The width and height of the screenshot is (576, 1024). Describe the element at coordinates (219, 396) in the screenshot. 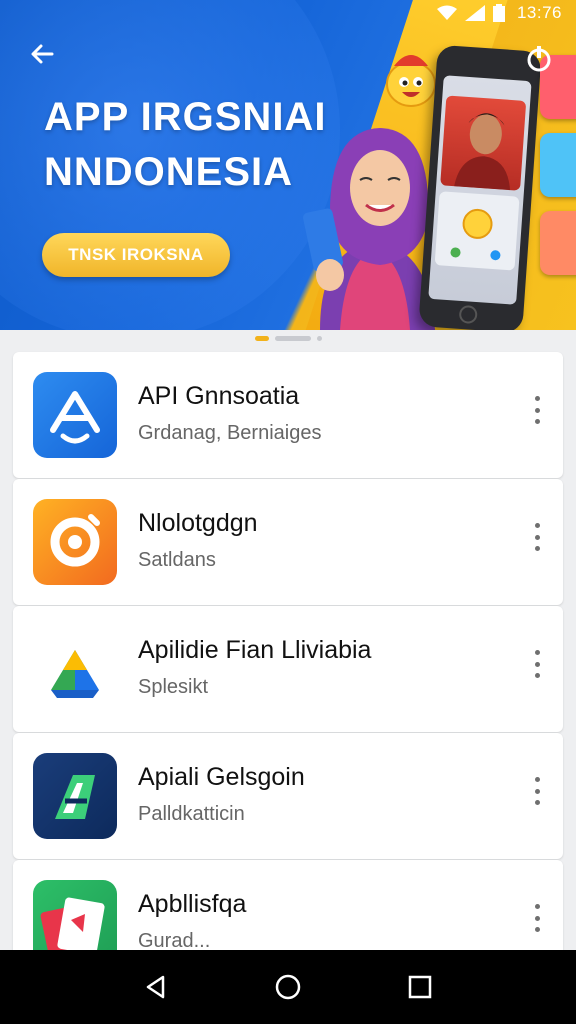

I see `app-name: API Gnnsoatia` at that location.